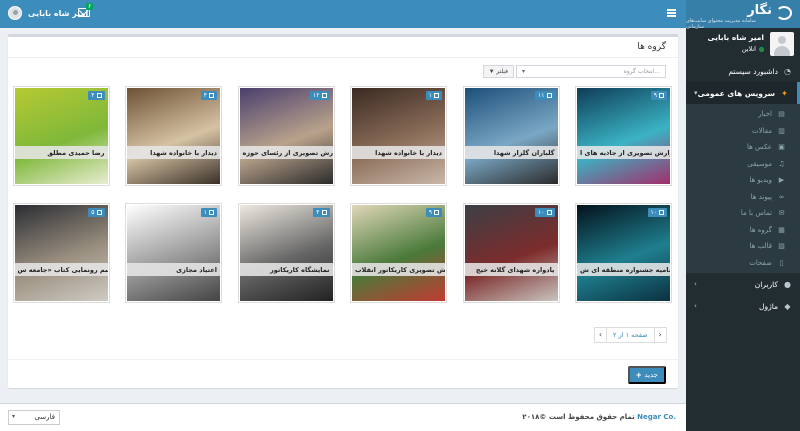  What do you see at coordinates (511, 253) in the screenshot?
I see `group-card: ۱۰ یادواره شهدای گلانه خیج` at bounding box center [511, 253].